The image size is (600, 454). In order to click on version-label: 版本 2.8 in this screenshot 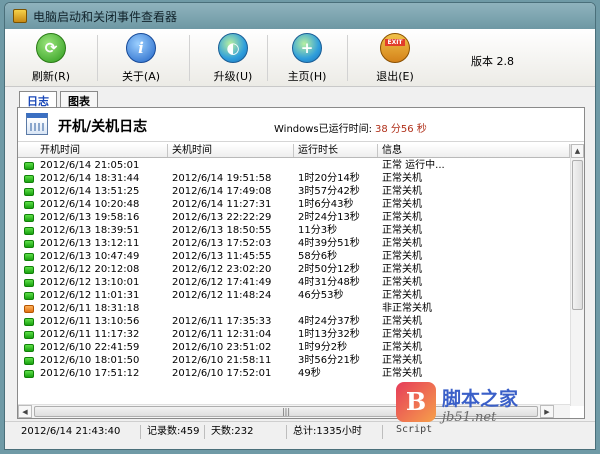, I will do `click(492, 61)`.